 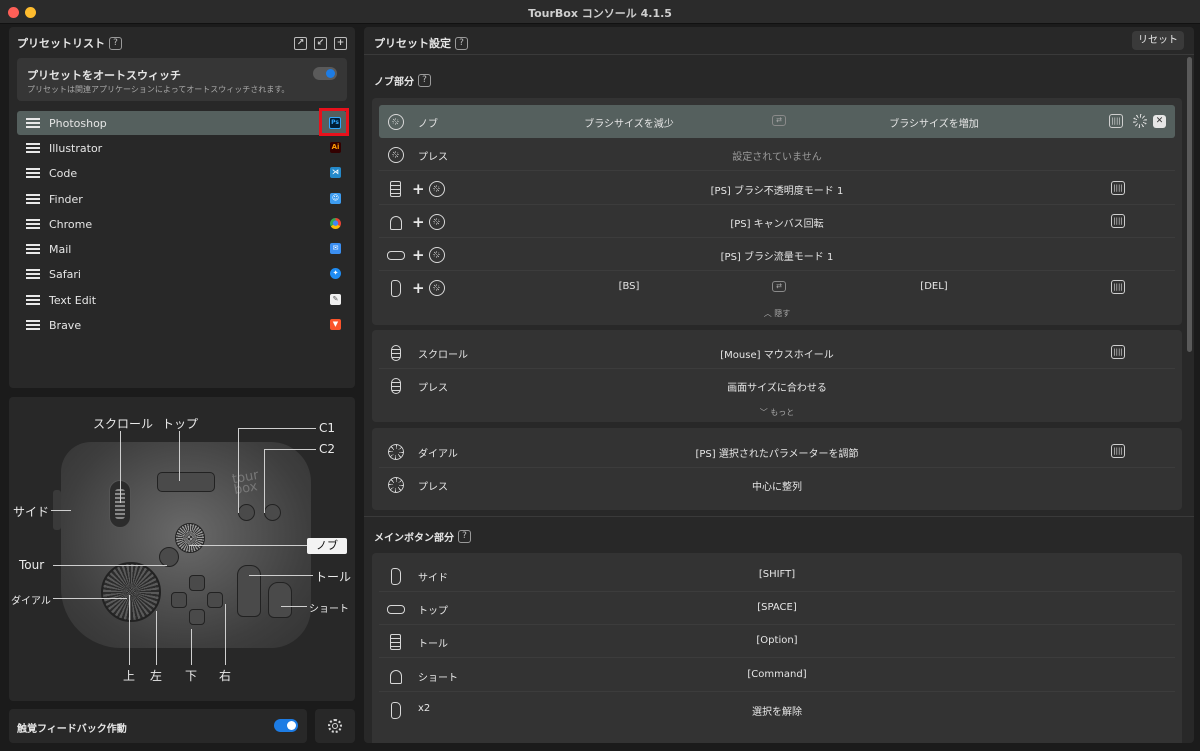 I want to click on finder-icon: ☺, so click(x=335, y=198).